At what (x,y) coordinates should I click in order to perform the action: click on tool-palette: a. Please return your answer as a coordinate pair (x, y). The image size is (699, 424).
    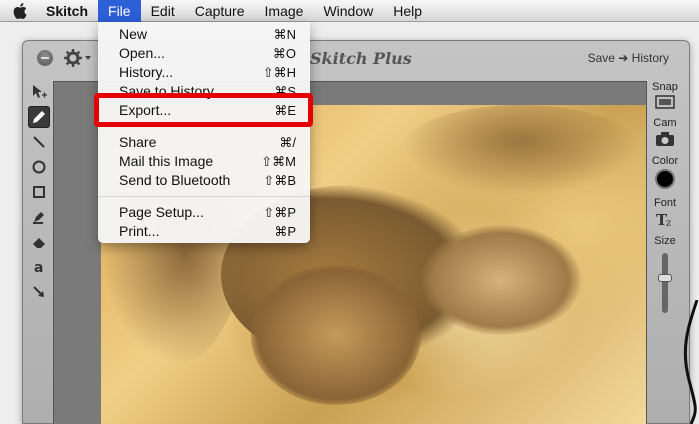
    Looking at the image, I should click on (39, 193).